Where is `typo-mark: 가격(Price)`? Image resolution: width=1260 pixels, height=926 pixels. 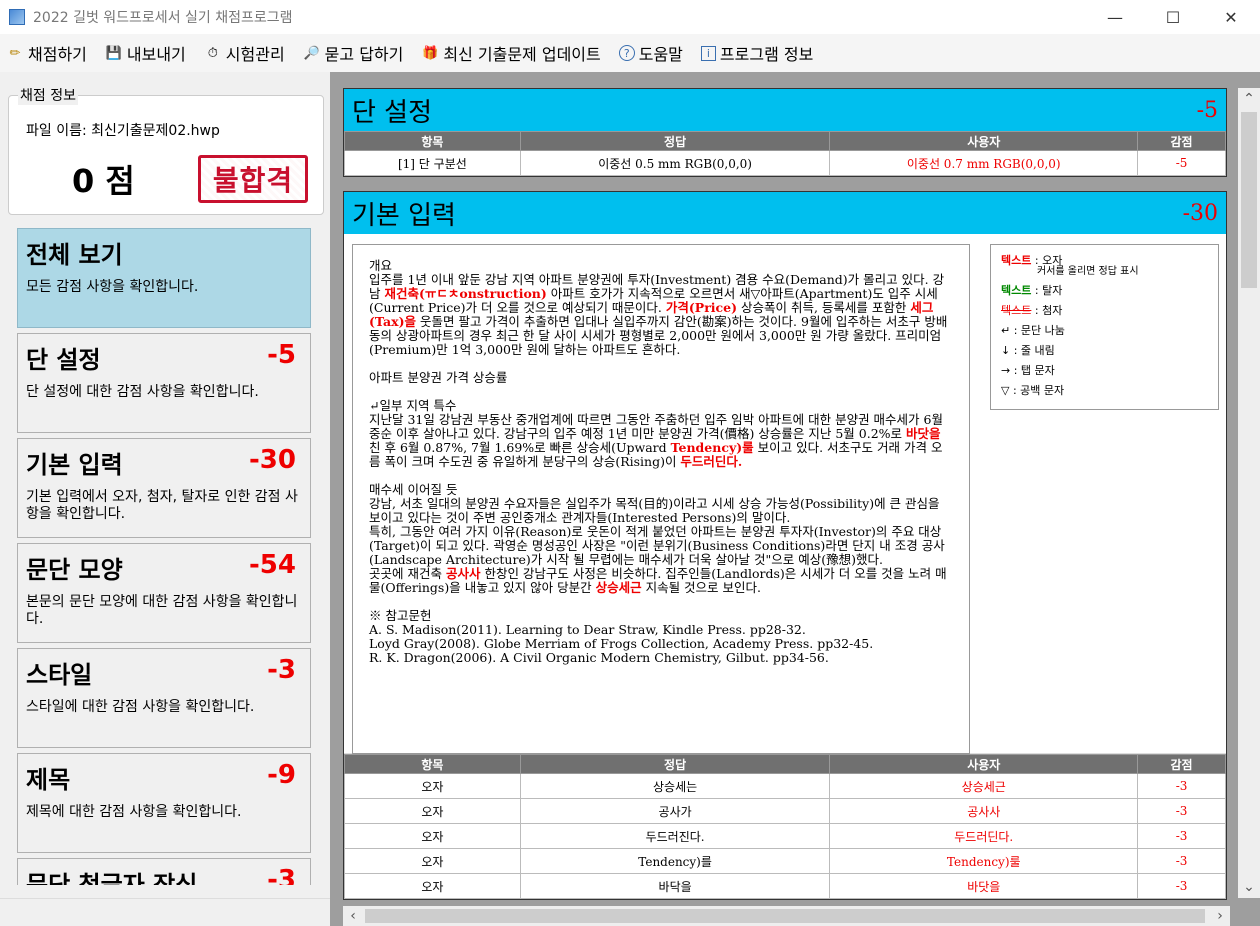 typo-mark: 가격(Price) is located at coordinates (701, 307).